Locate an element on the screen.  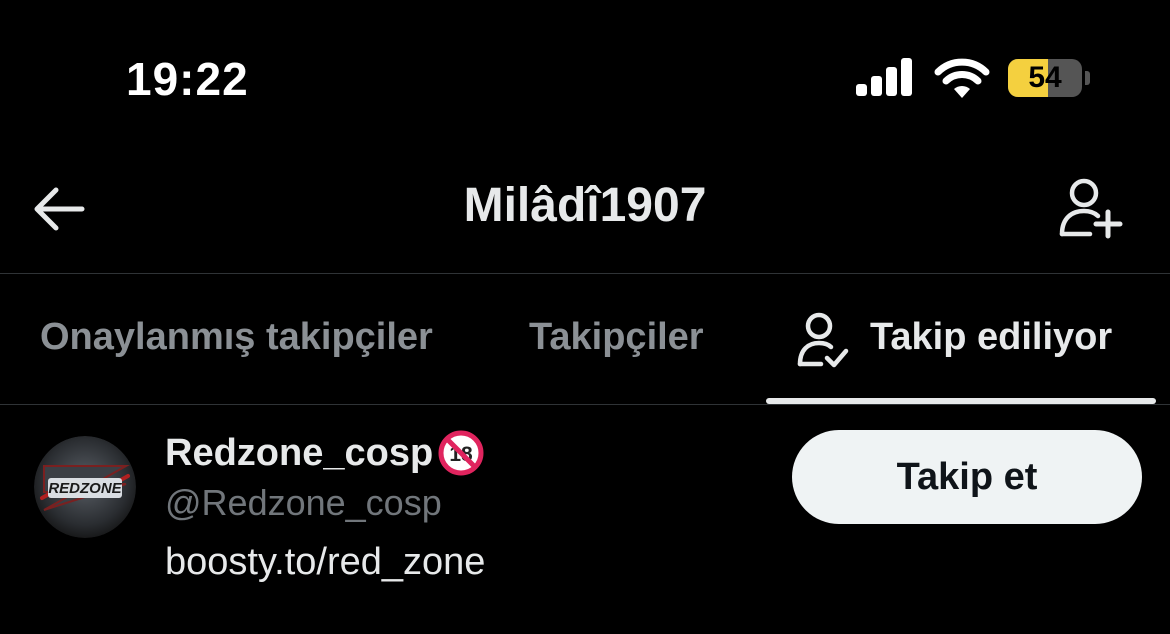
tab-followers: Takipçiler is located at coordinates (616, 337).